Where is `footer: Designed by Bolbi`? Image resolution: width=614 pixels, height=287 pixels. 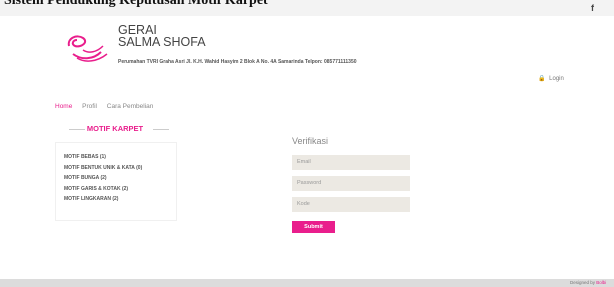
footer: Designed by Bolbi is located at coordinates (307, 283).